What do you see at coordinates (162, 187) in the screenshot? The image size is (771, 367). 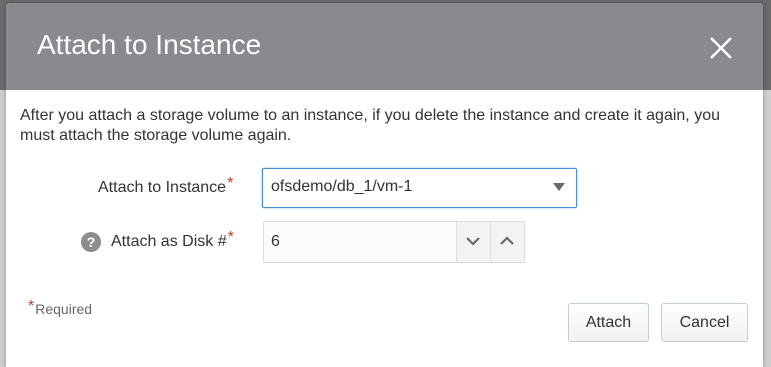 I see `instance-label-text: Attach to Instance` at bounding box center [162, 187].